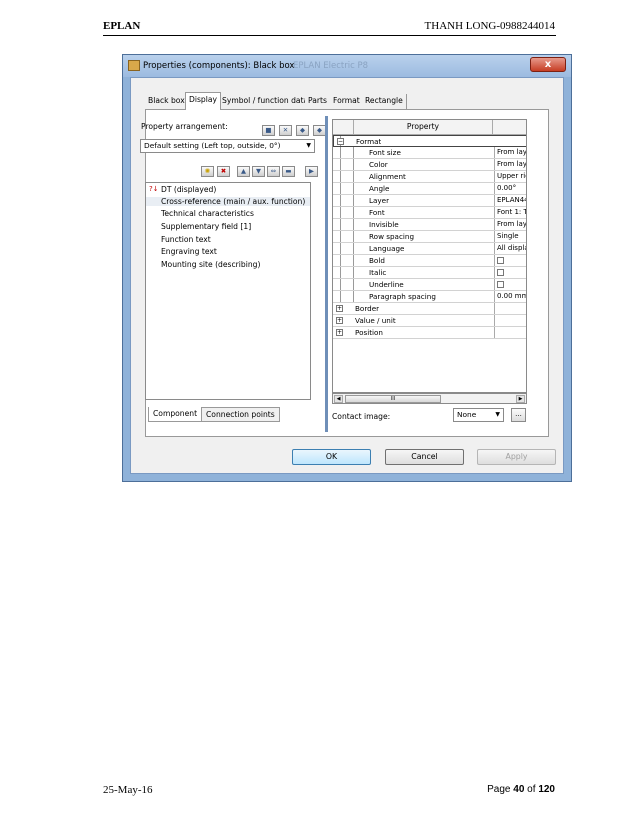 This screenshot has width=638, height=826. I want to click on footer-page-number: Page 40 of 120, so click(521, 789).